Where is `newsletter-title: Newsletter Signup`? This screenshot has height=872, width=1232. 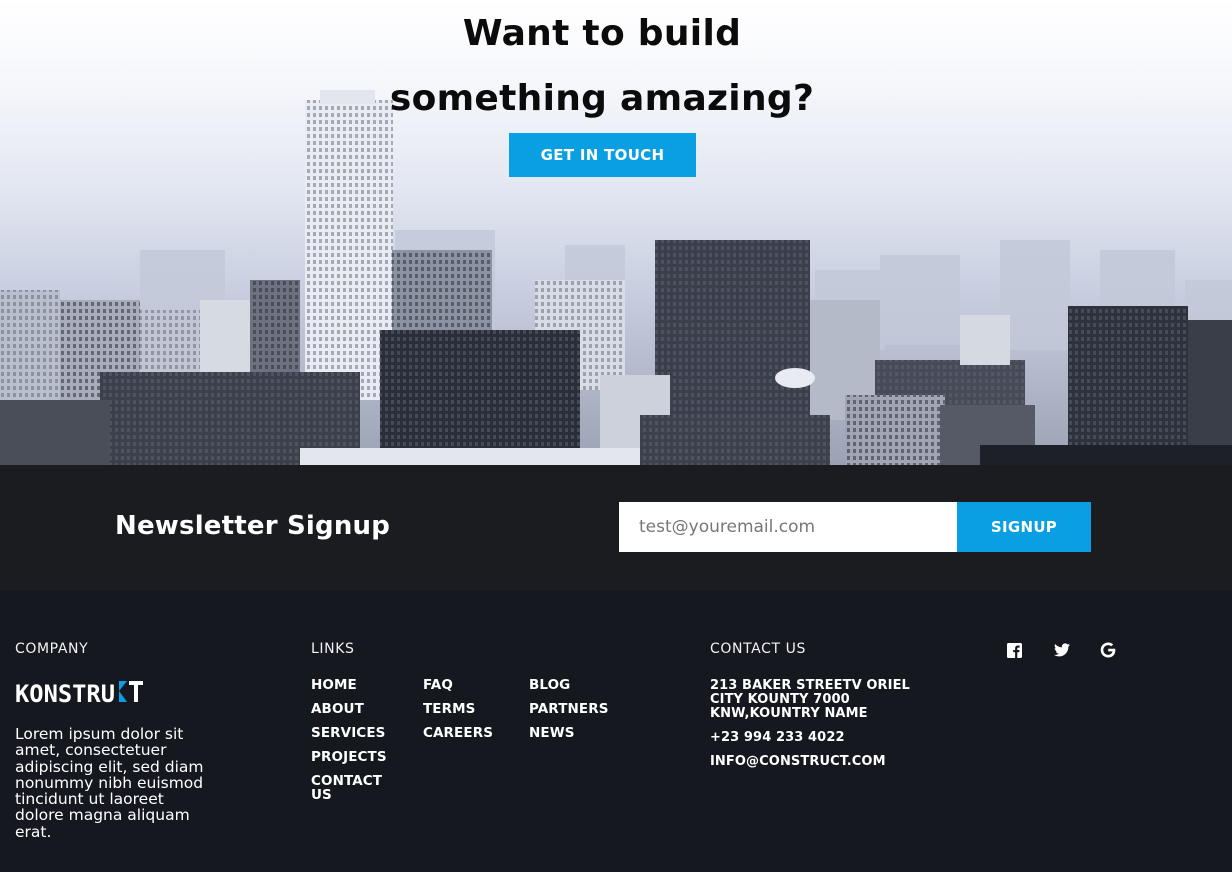
newsletter-title: Newsletter Signup is located at coordinates (253, 526).